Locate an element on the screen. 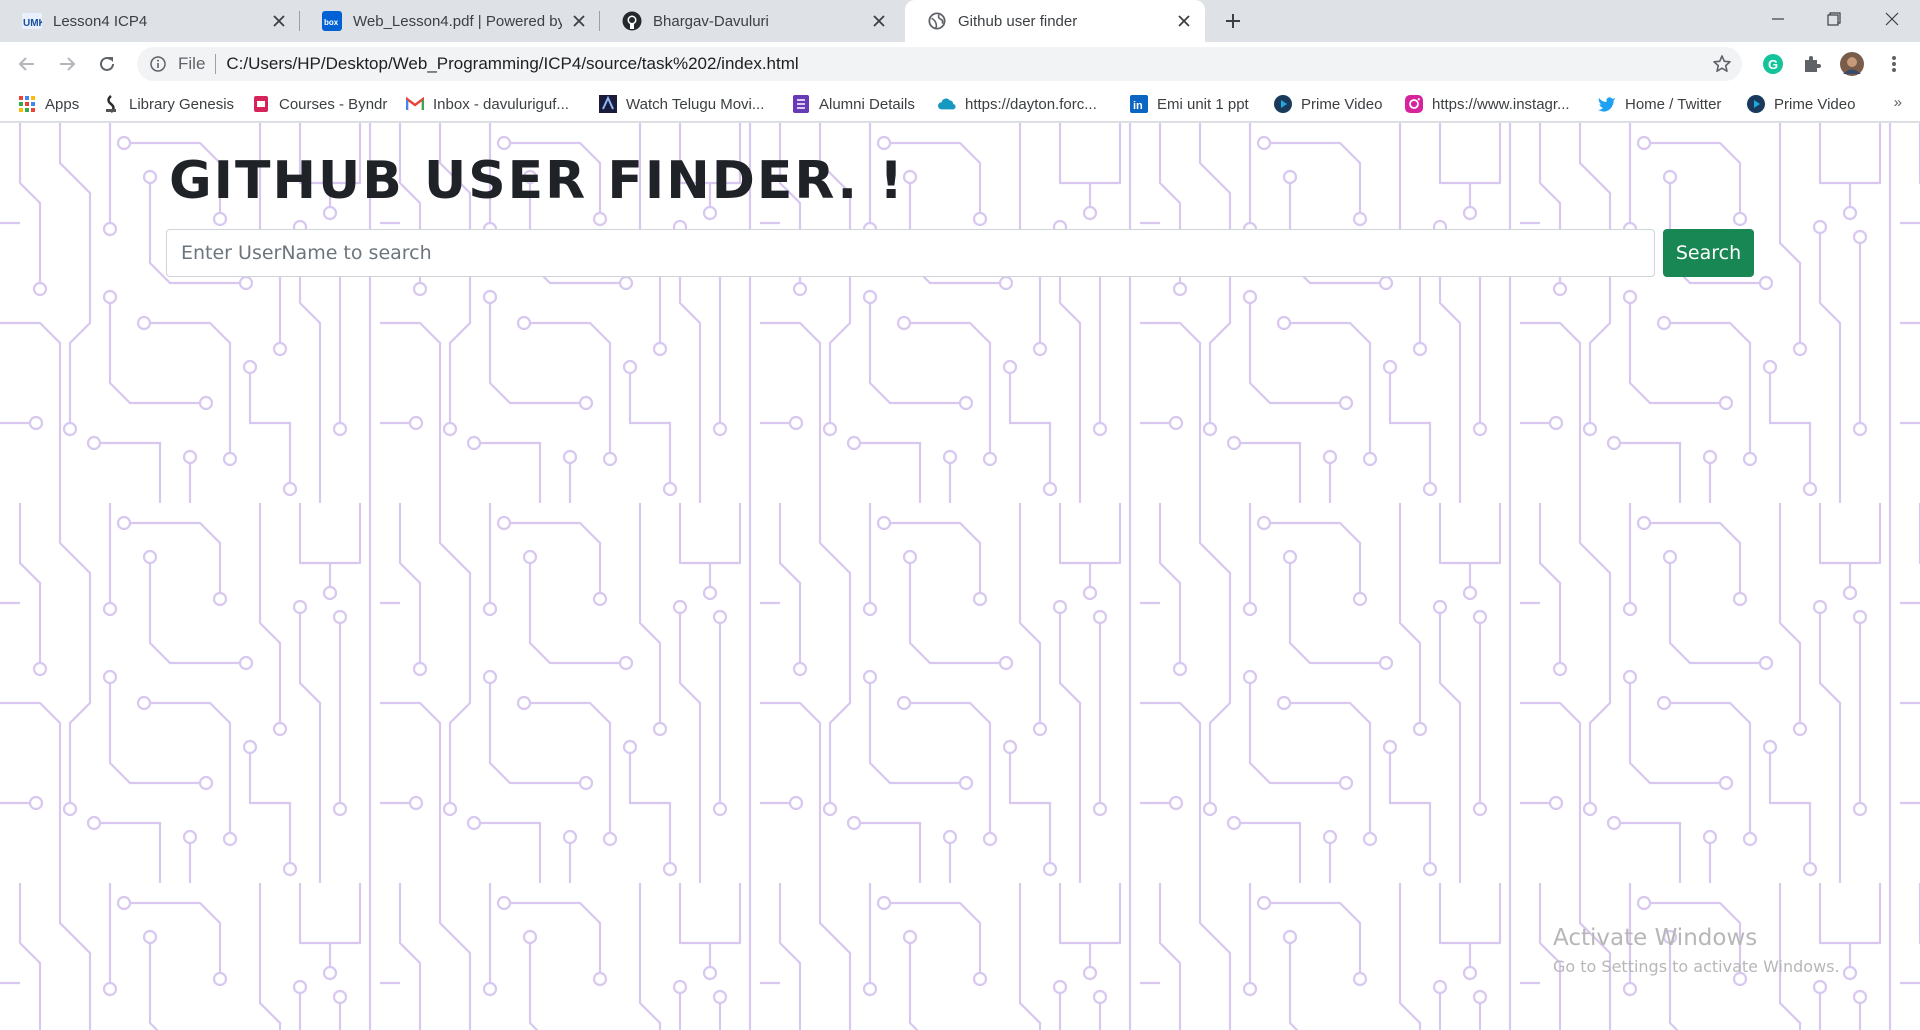  linkedin-icon: in is located at coordinates (1139, 104).